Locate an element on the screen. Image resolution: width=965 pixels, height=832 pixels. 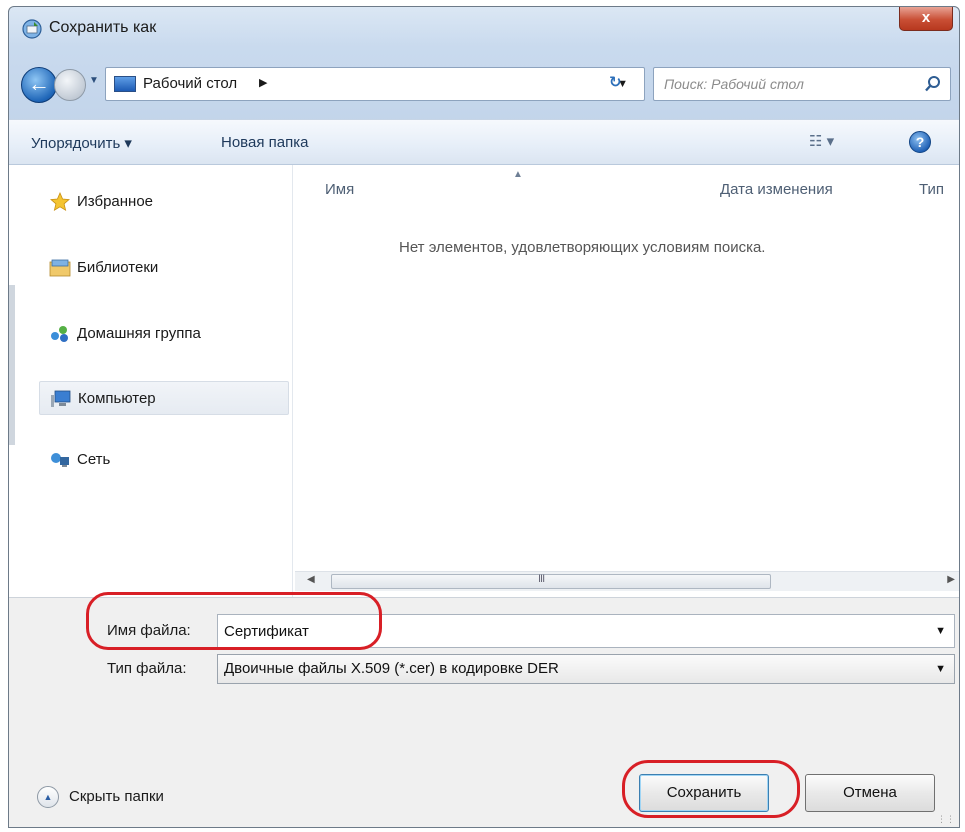
nav-item-label: Избранное is located at coordinates (115, 201).